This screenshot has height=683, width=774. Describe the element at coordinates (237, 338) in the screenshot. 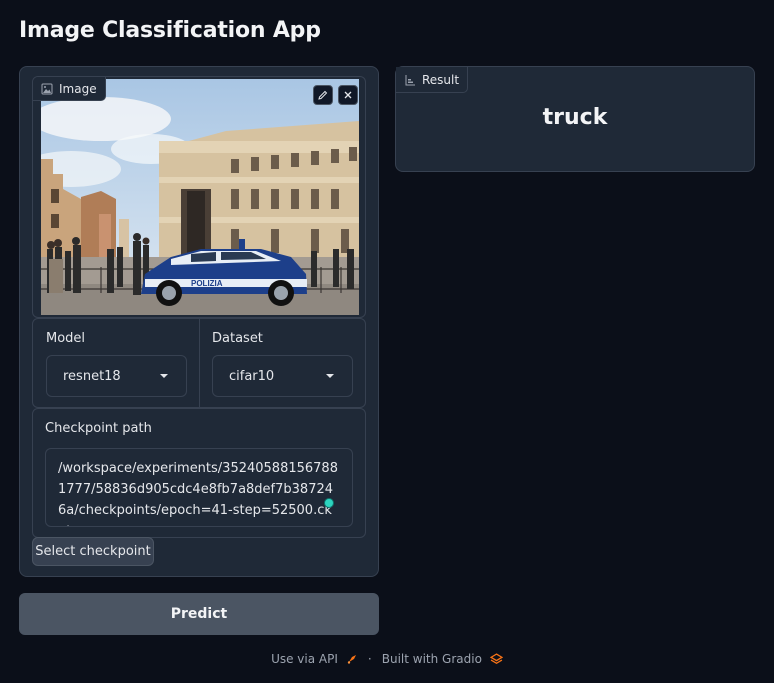

I see `dataset-label: Dataset` at that location.